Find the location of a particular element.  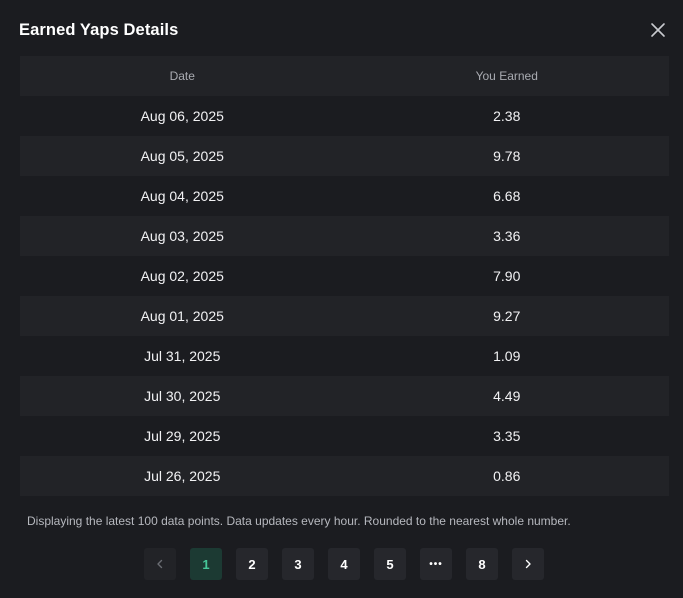

date-cell: Jul 31, 2025 is located at coordinates (182, 356).